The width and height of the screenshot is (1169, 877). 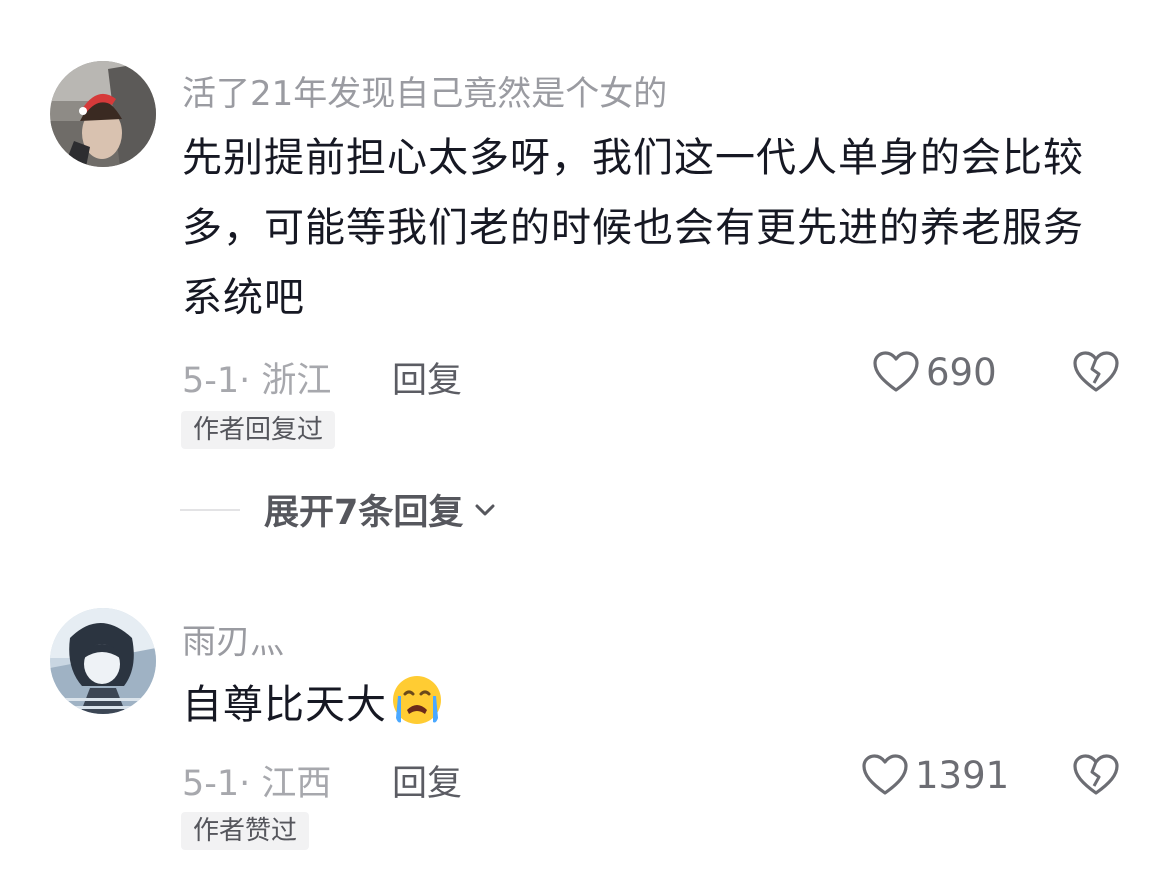 I want to click on comment-text-body: 自尊比天大, so click(x=284, y=705).